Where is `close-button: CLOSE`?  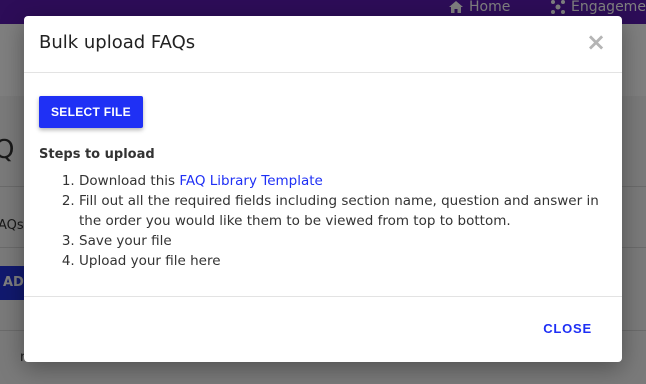 close-button: CLOSE is located at coordinates (567, 328).